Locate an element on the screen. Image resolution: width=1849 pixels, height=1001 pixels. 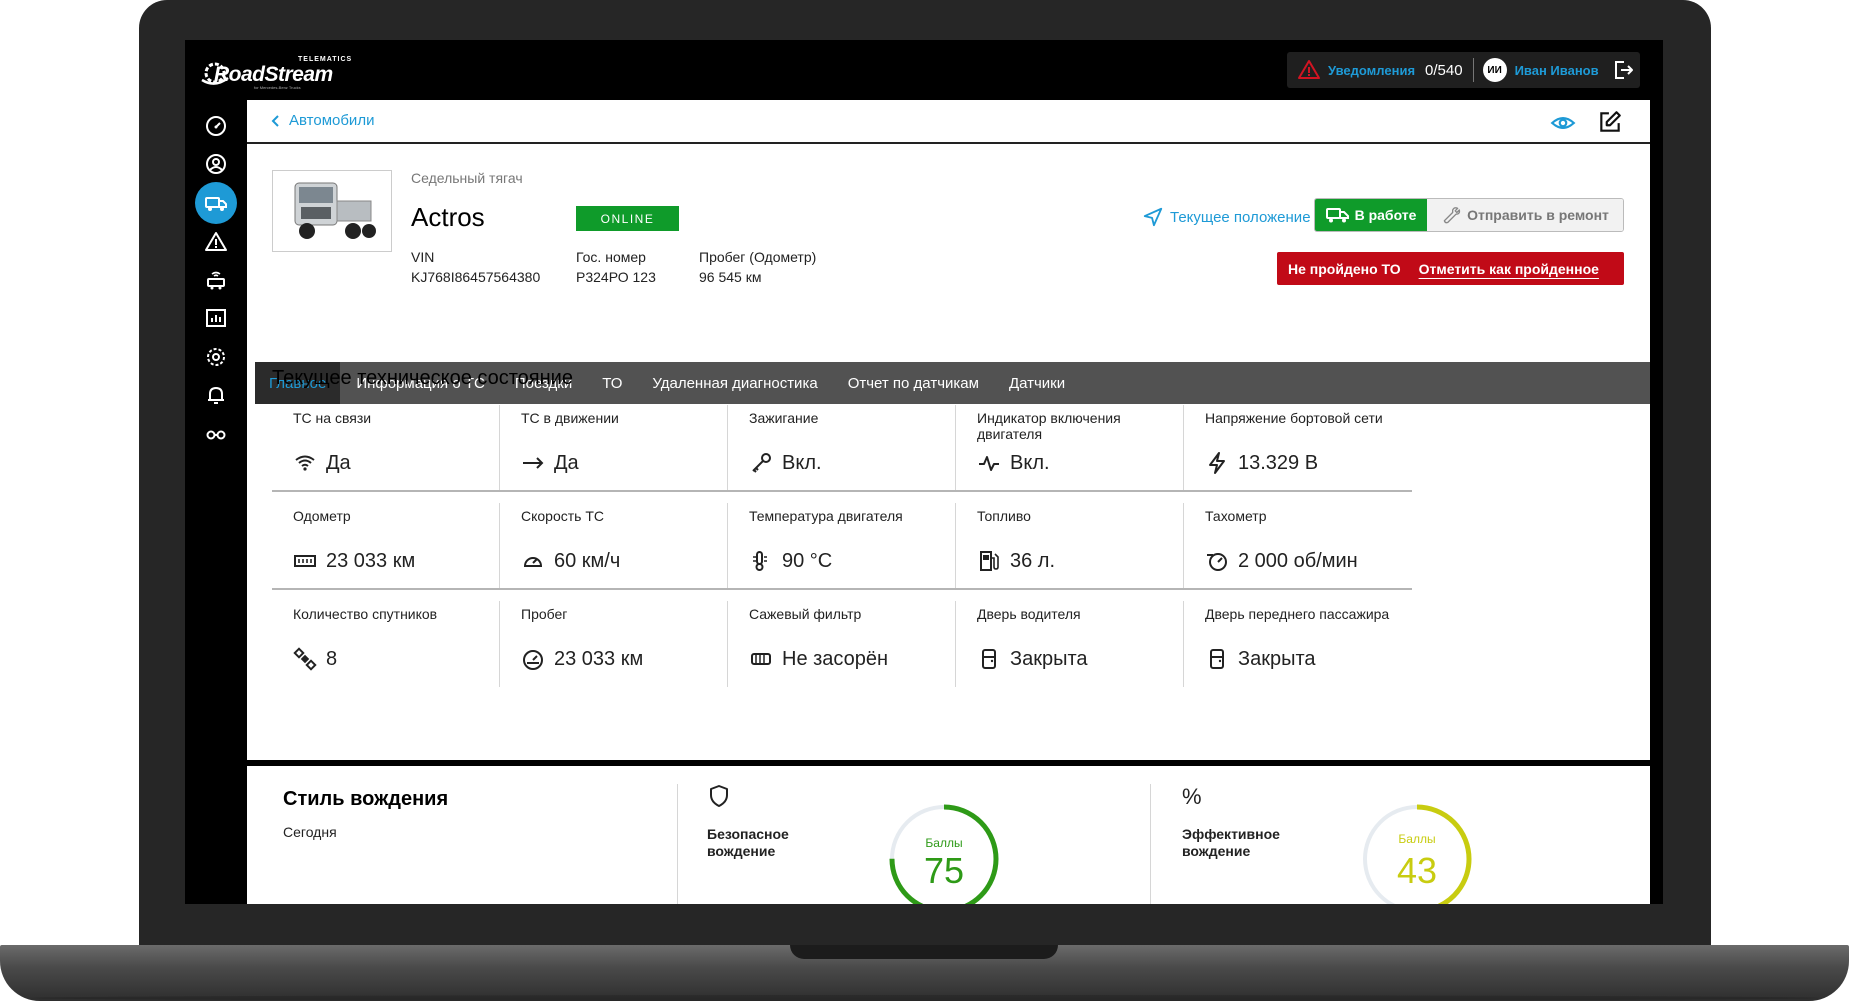
user-box: Уведомления 0/540 ИИ Иван Иванов is located at coordinates (1463, 70).